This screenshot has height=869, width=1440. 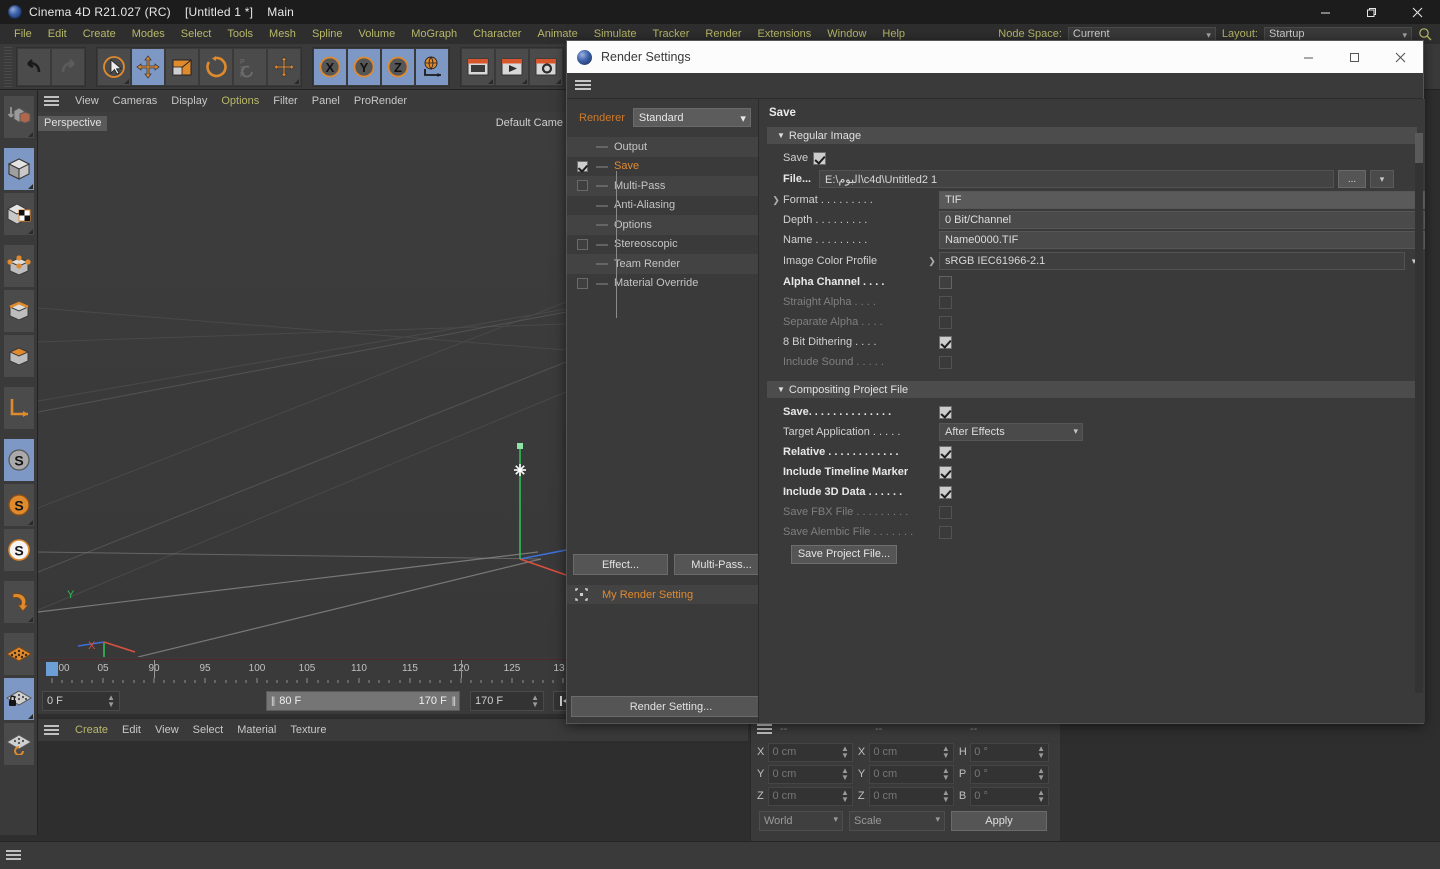 I want to click on size-y-field: 0 cm ▲ ▼, so click(x=911, y=774).